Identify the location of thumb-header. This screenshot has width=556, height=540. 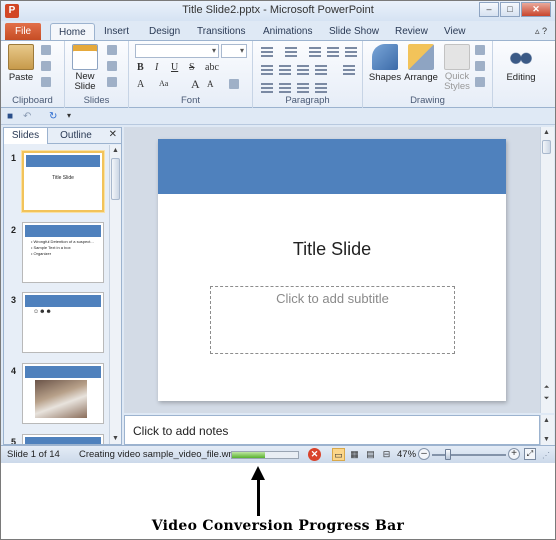
(63, 161).